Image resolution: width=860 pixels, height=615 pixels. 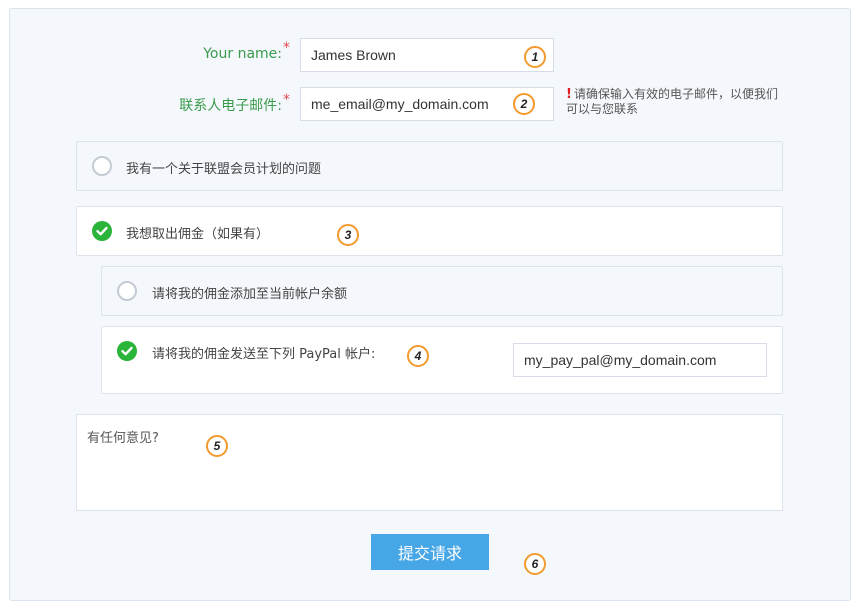 I want to click on name-label: Your name:*, so click(x=220, y=51).